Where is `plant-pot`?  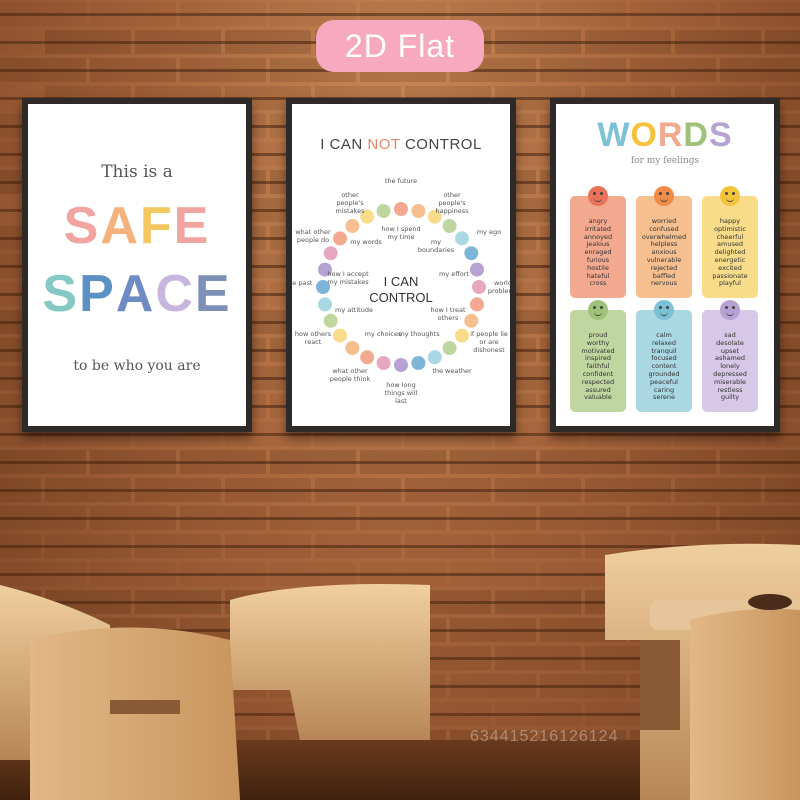
plant-pot is located at coordinates (770, 602).